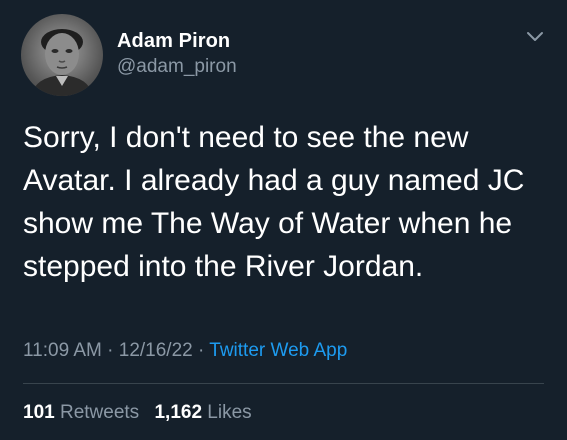 The image size is (567, 440). Describe the element at coordinates (278, 350) in the screenshot. I see `source-app-link: Twitter Web App` at that location.